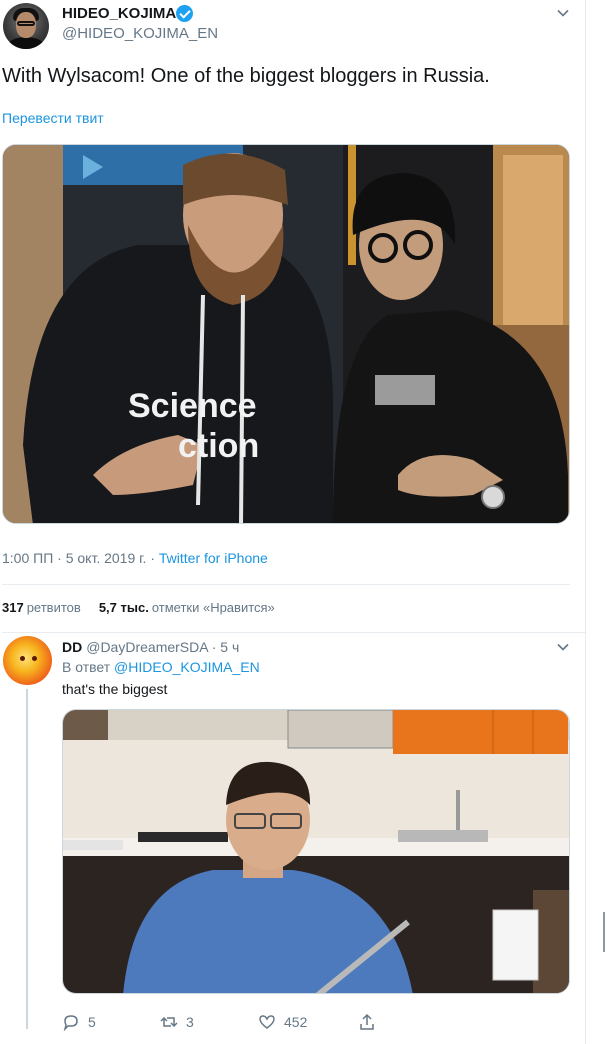 The image size is (607, 1044). I want to click on like-action: 452, so click(282, 1022).